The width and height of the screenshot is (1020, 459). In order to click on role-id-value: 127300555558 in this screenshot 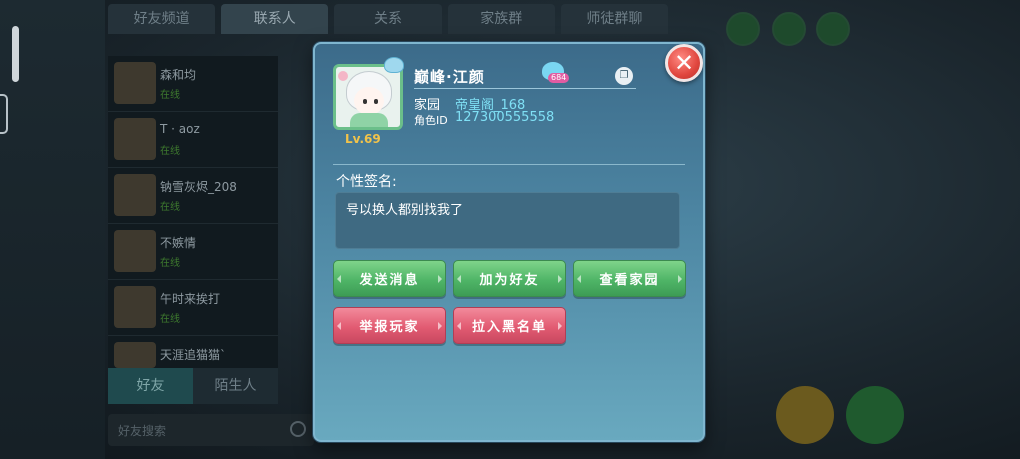, I will do `click(505, 117)`.